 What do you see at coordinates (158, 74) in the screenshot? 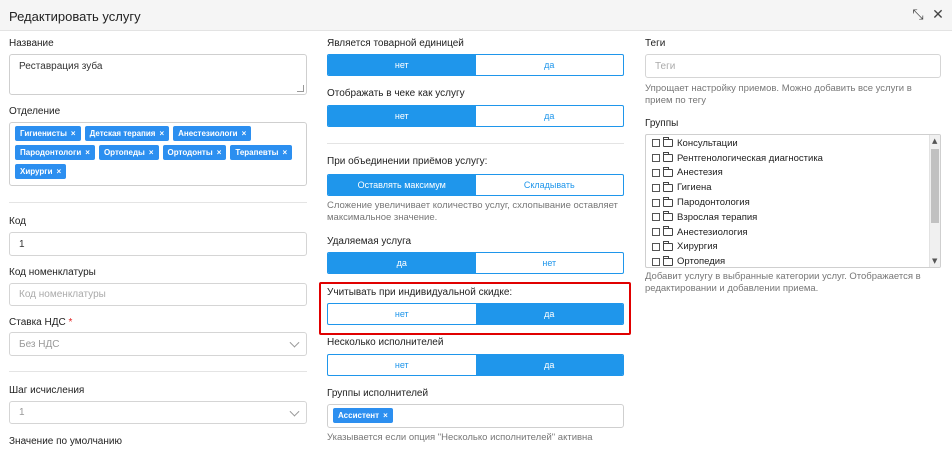
I see `name-textarea: Реставрация зуба` at bounding box center [158, 74].